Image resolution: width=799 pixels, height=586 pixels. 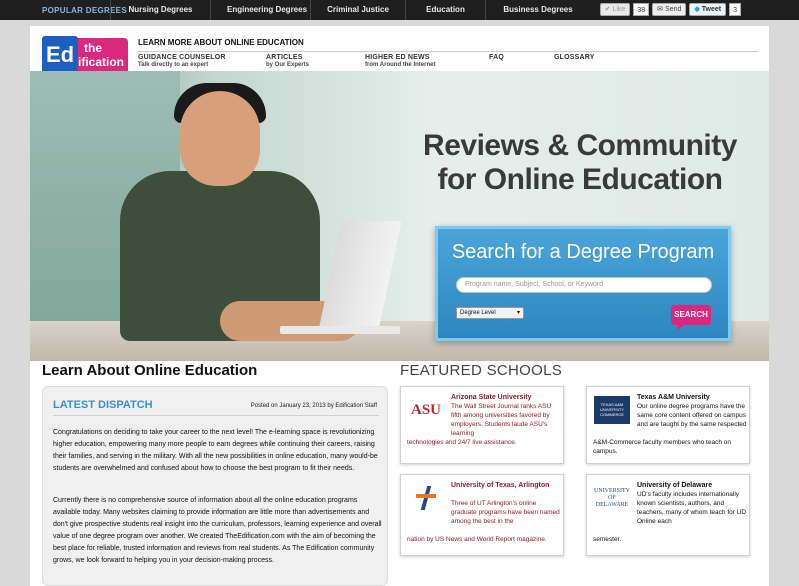 What do you see at coordinates (612, 497) in the screenshot?
I see `udel-logo: UNIVERSITY OF DELAWARE` at bounding box center [612, 497].